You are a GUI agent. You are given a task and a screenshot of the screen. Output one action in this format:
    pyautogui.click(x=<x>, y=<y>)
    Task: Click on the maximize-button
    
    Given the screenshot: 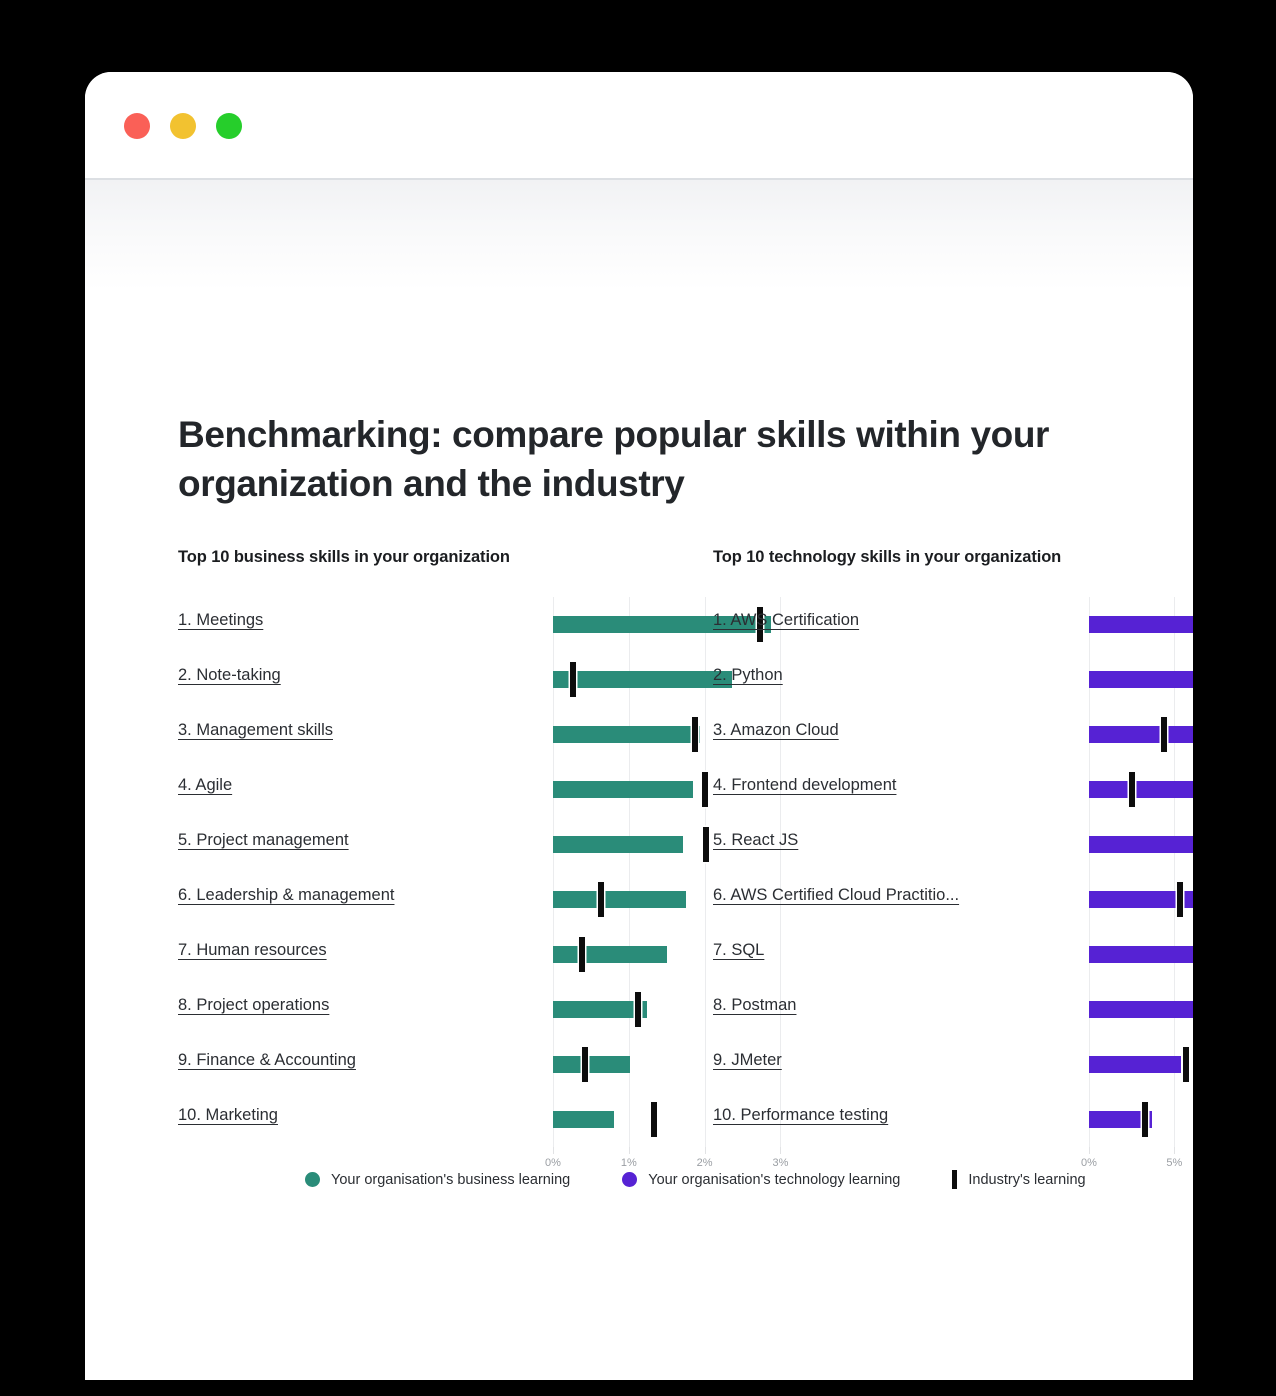 What is the action you would take?
    pyautogui.click(x=229, y=126)
    